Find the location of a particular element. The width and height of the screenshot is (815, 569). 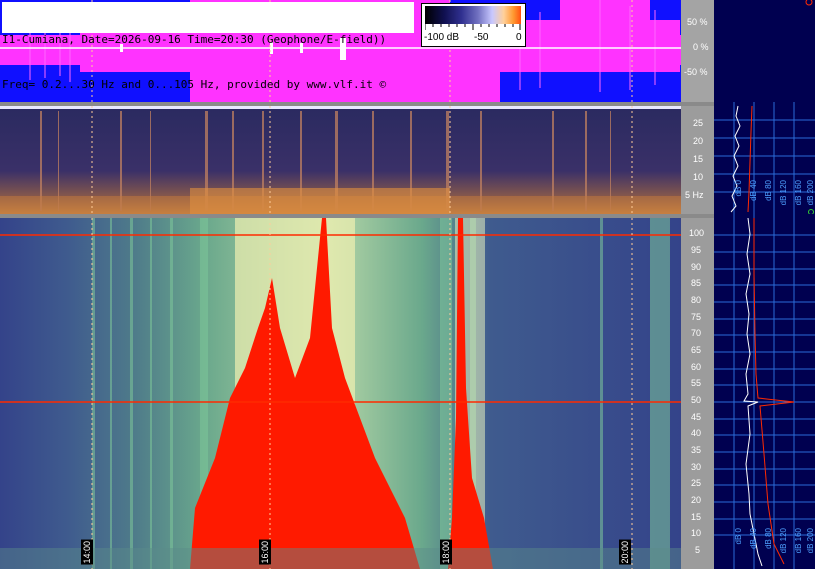

time-label-1400: 14:00 is located at coordinates (87, 552).